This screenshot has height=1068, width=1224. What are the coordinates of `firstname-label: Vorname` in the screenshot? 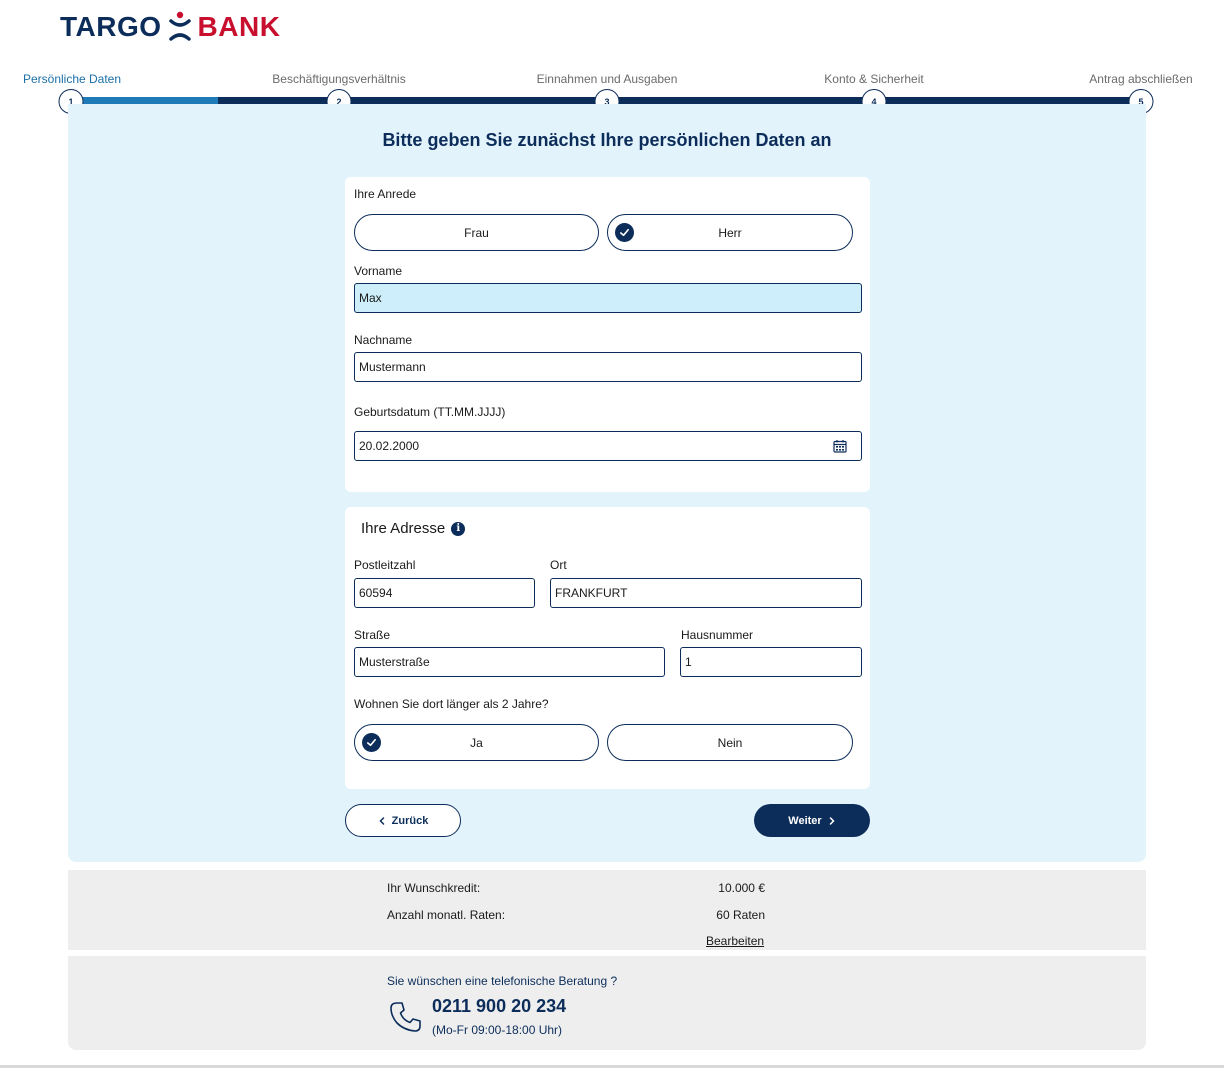 It's located at (378, 271).